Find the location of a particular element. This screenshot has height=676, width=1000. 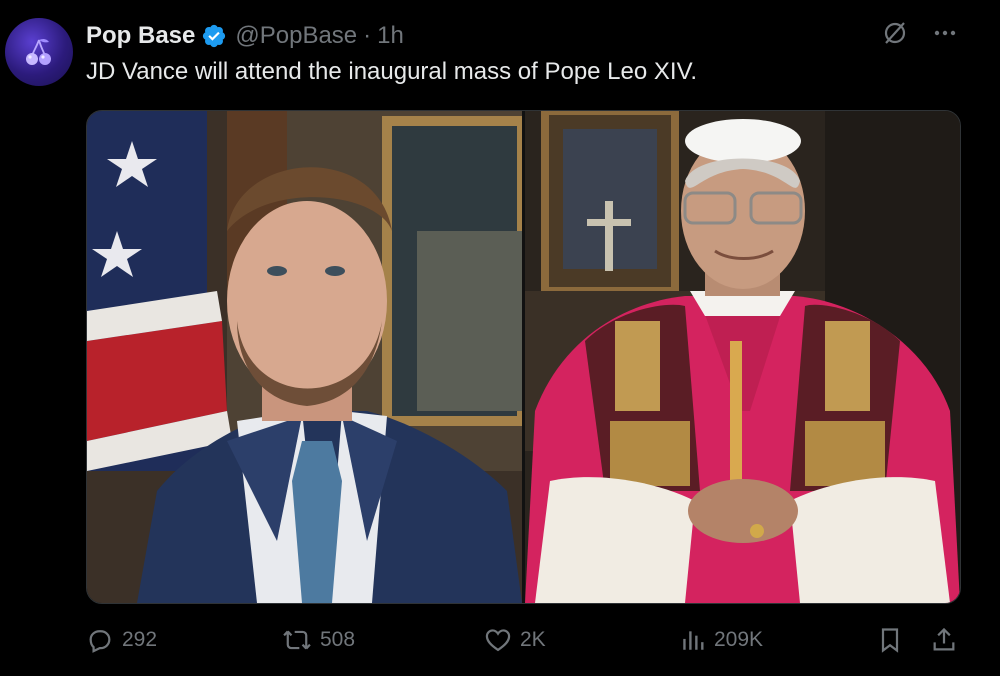

like-count: 2K is located at coordinates (533, 639).